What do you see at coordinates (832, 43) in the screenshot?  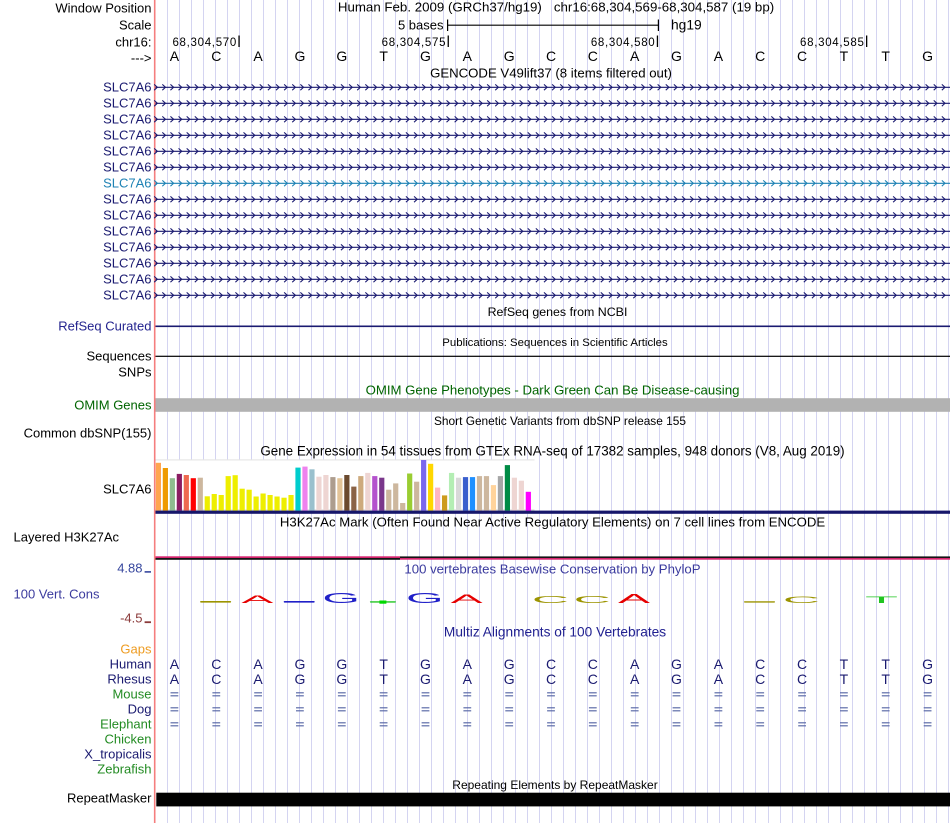 I see `svg-text: 68,304,585` at bounding box center [832, 43].